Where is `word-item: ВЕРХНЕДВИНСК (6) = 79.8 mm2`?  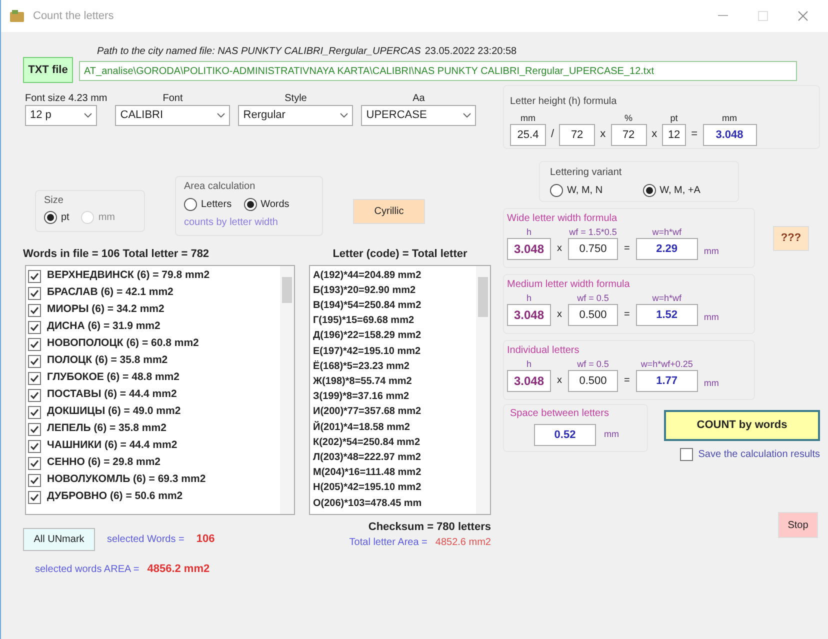 word-item: ВЕРХНЕДВИНСК (6) = 79.8 mm2 is located at coordinates (128, 276).